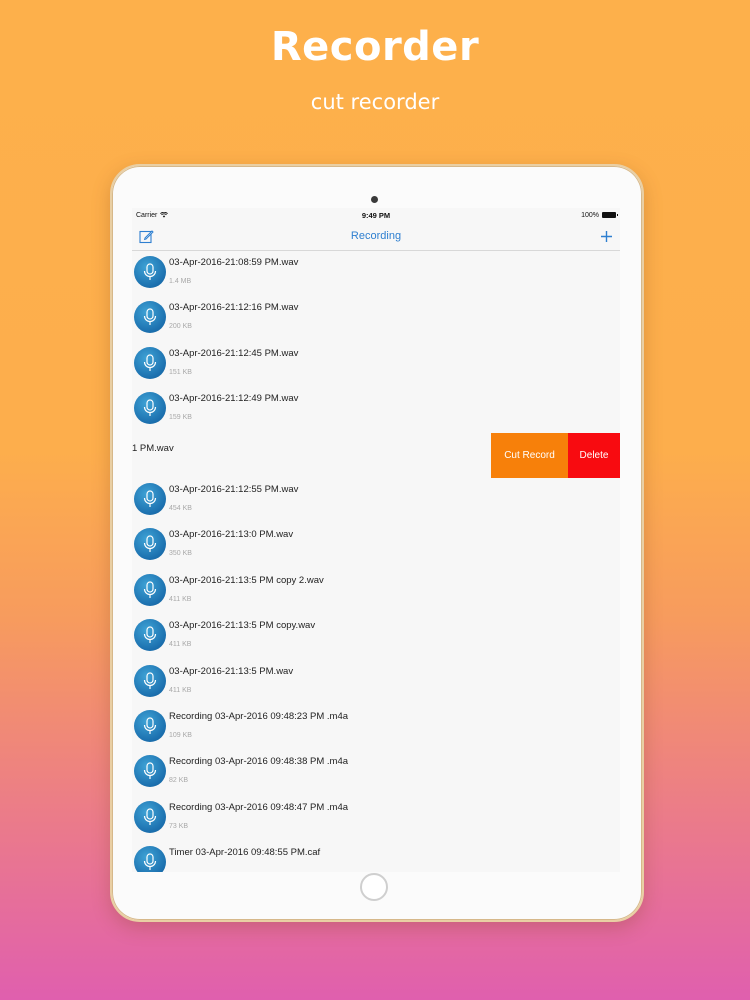 This screenshot has width=750, height=1000. I want to click on recording-size: 159 KB, so click(180, 418).